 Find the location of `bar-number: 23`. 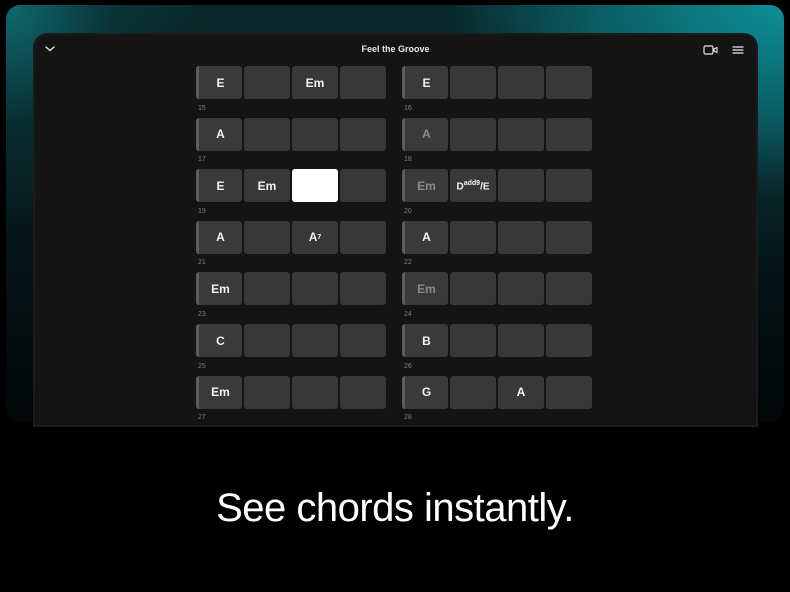

bar-number: 23 is located at coordinates (202, 314).